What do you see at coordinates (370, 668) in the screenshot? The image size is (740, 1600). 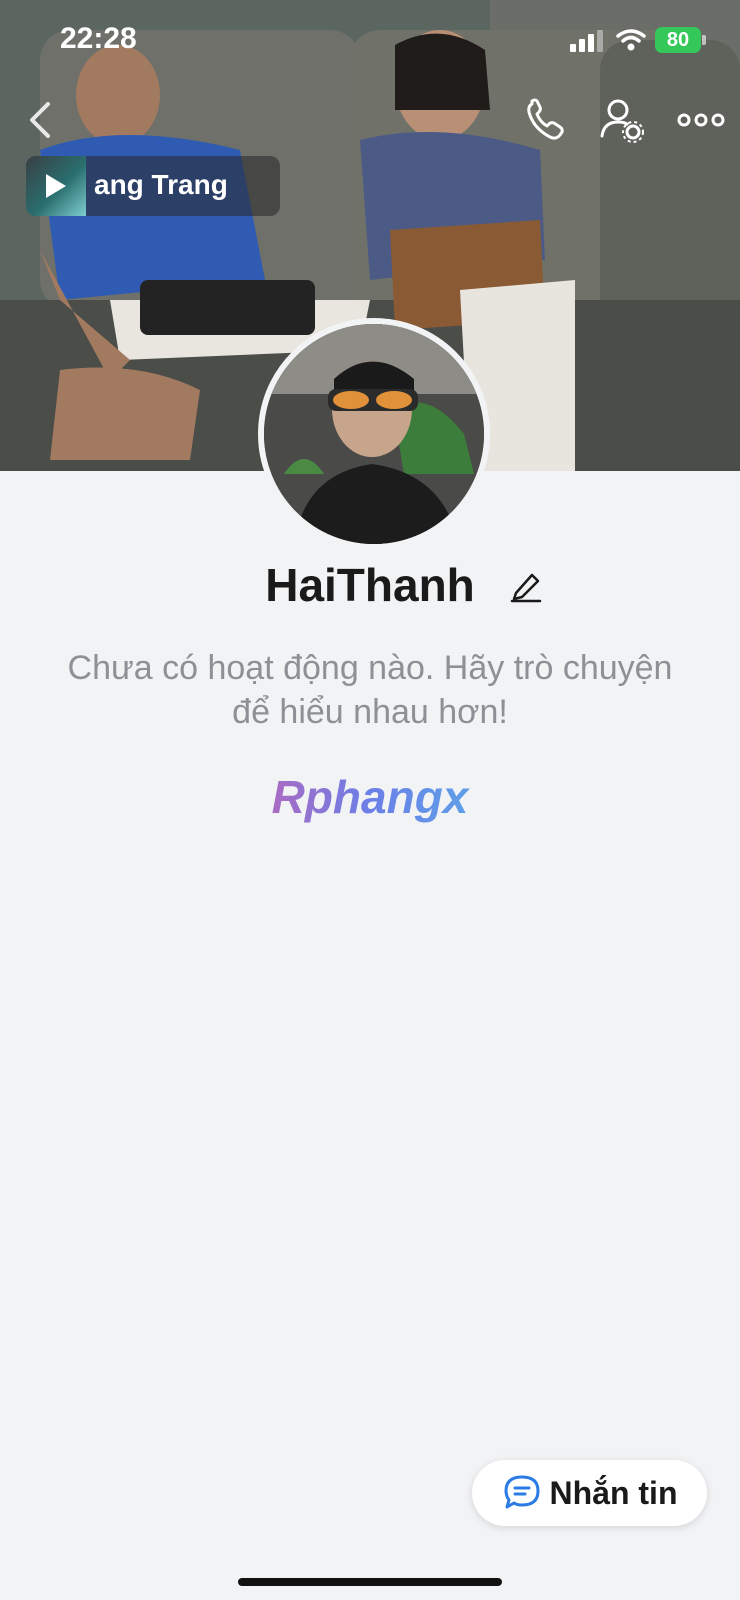 I see `empty-activity-line-1: Chưa có hoạt động nào. Hãy trò chuyện` at bounding box center [370, 668].